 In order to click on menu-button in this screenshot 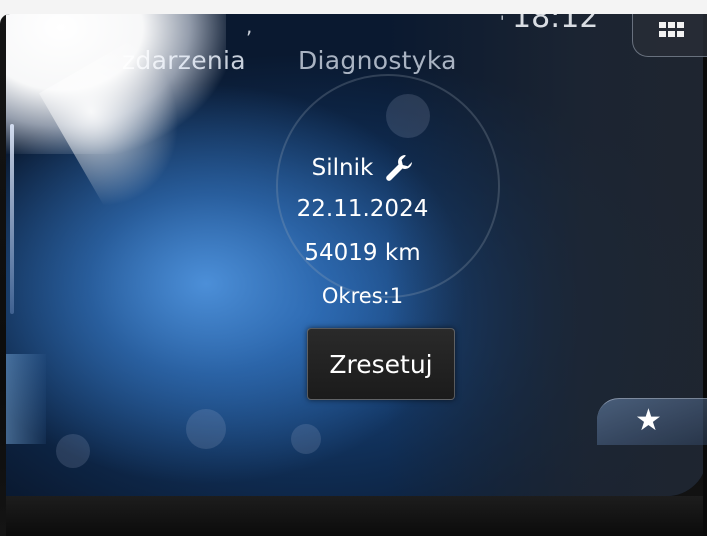, I will do `click(669, 35)`.